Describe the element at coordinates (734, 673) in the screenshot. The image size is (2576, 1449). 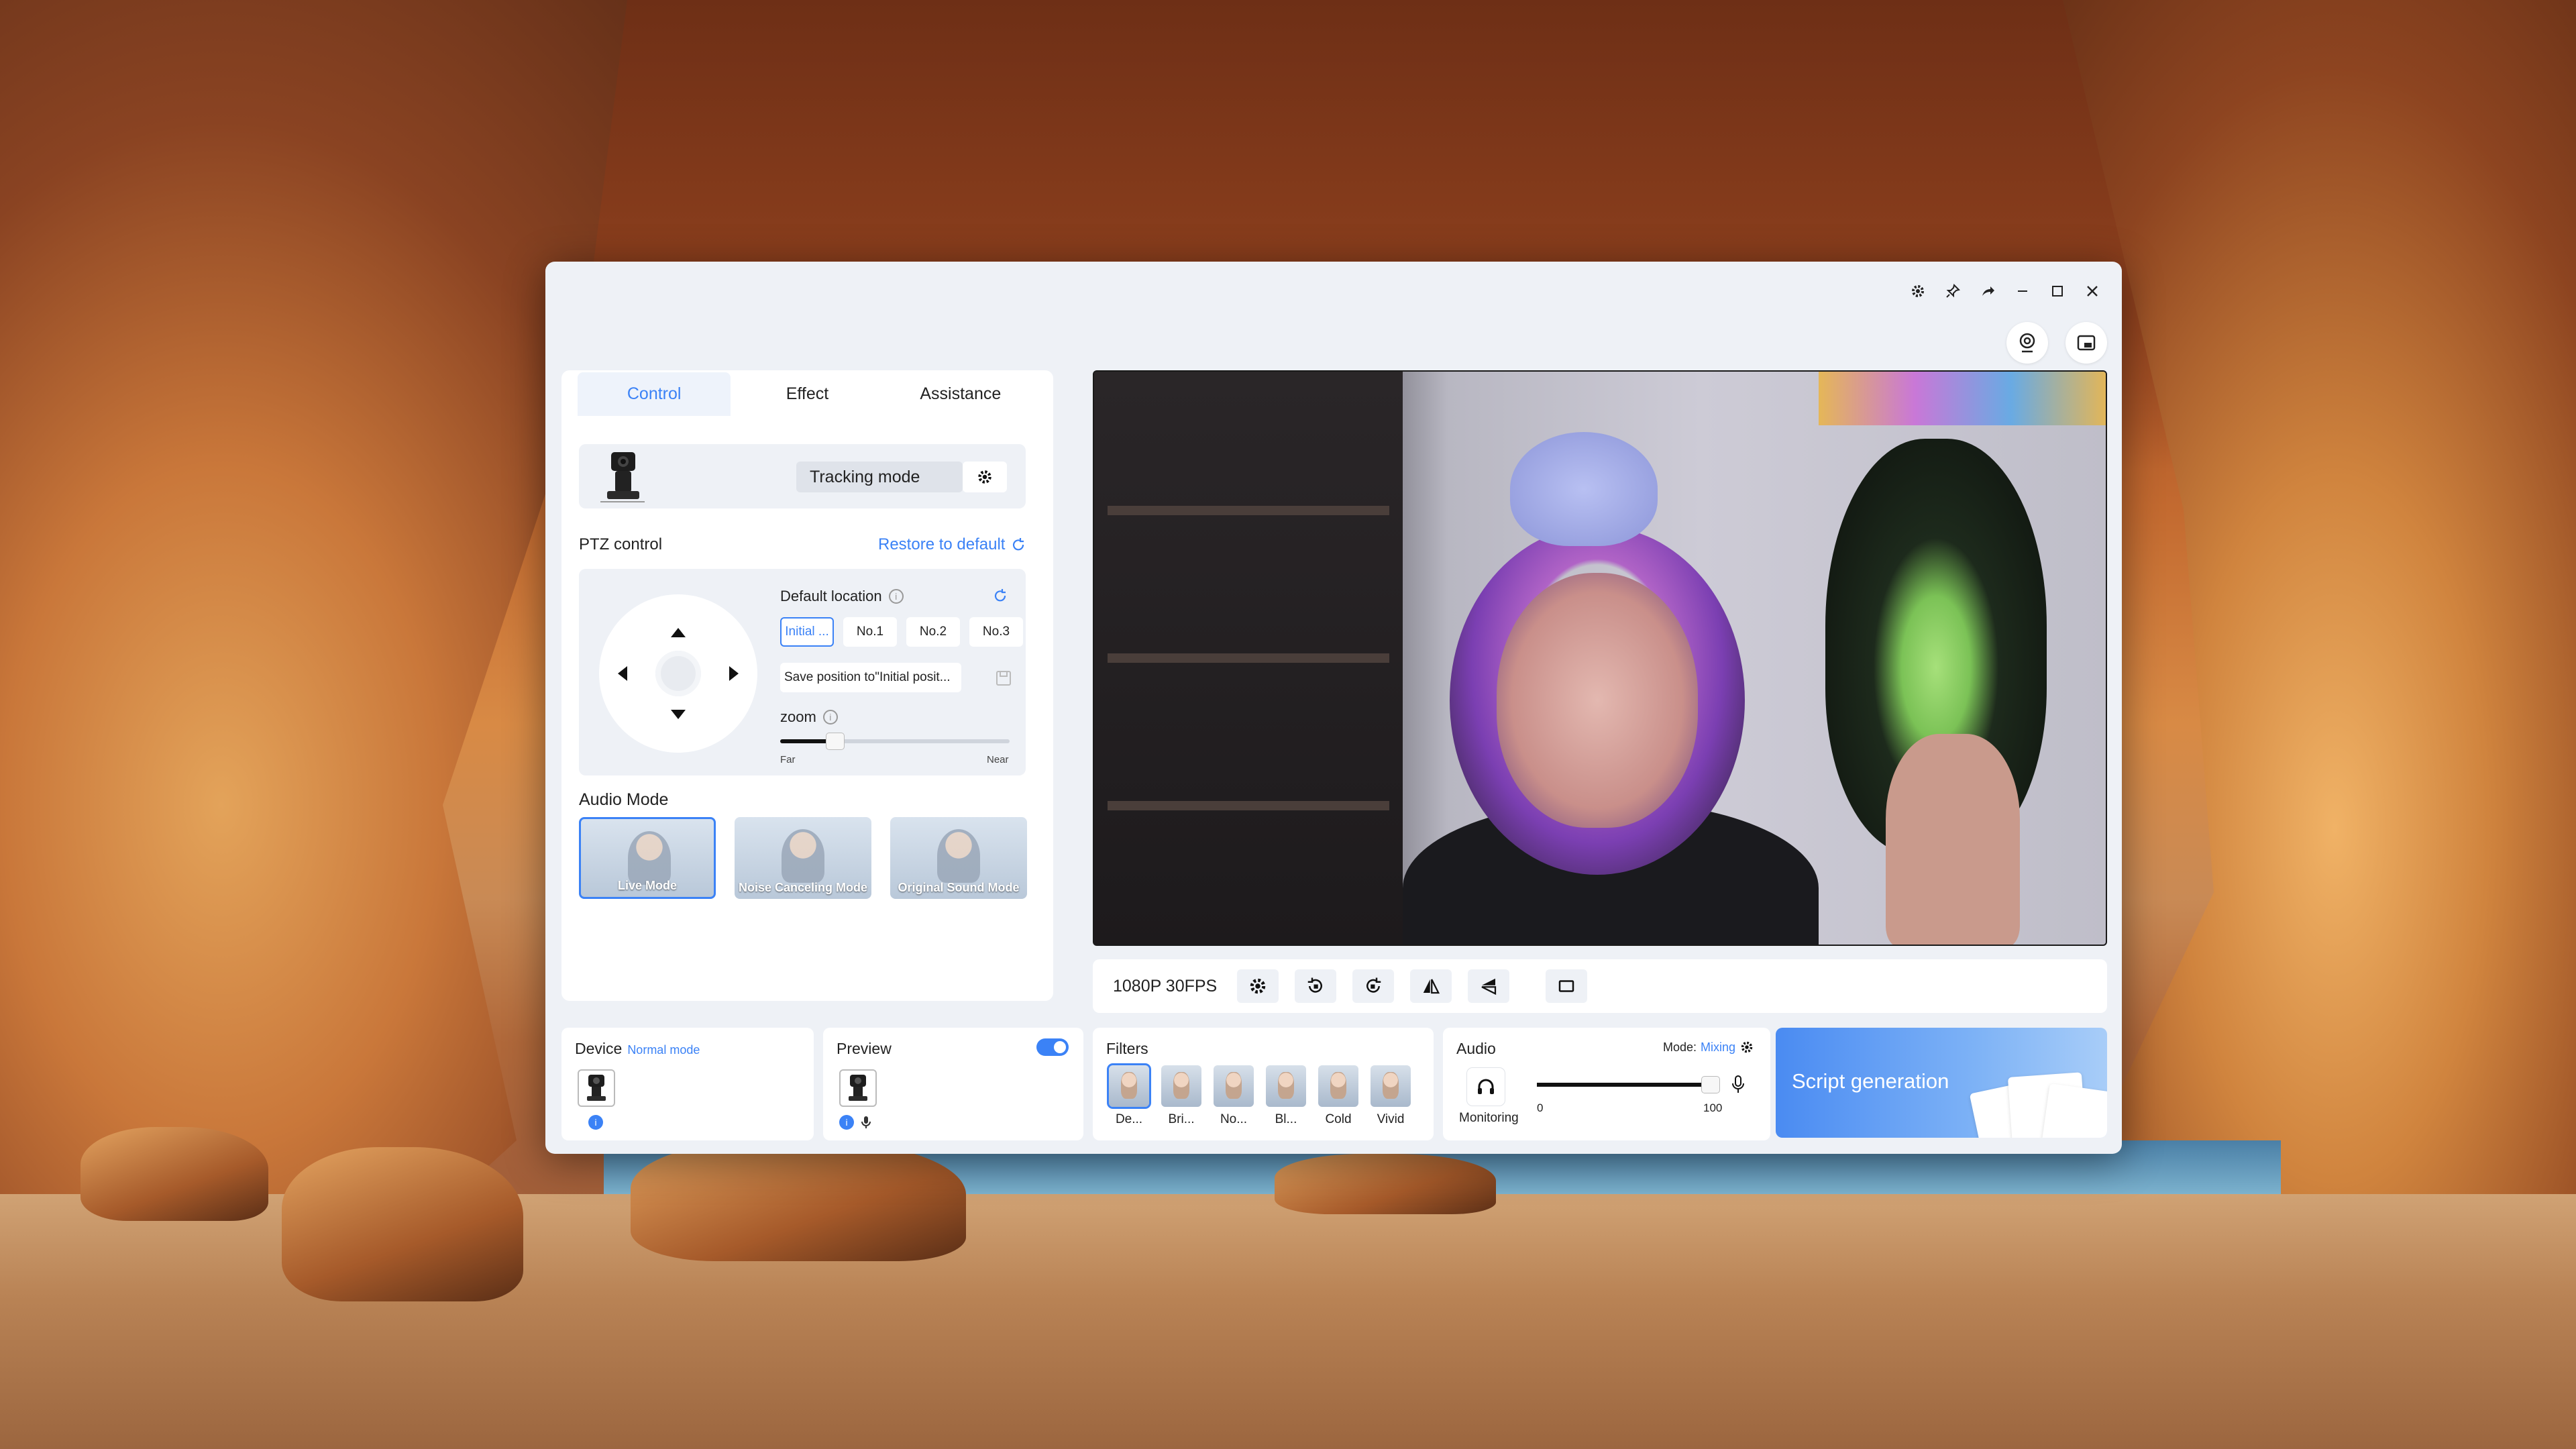
I see `pan-right-button` at that location.